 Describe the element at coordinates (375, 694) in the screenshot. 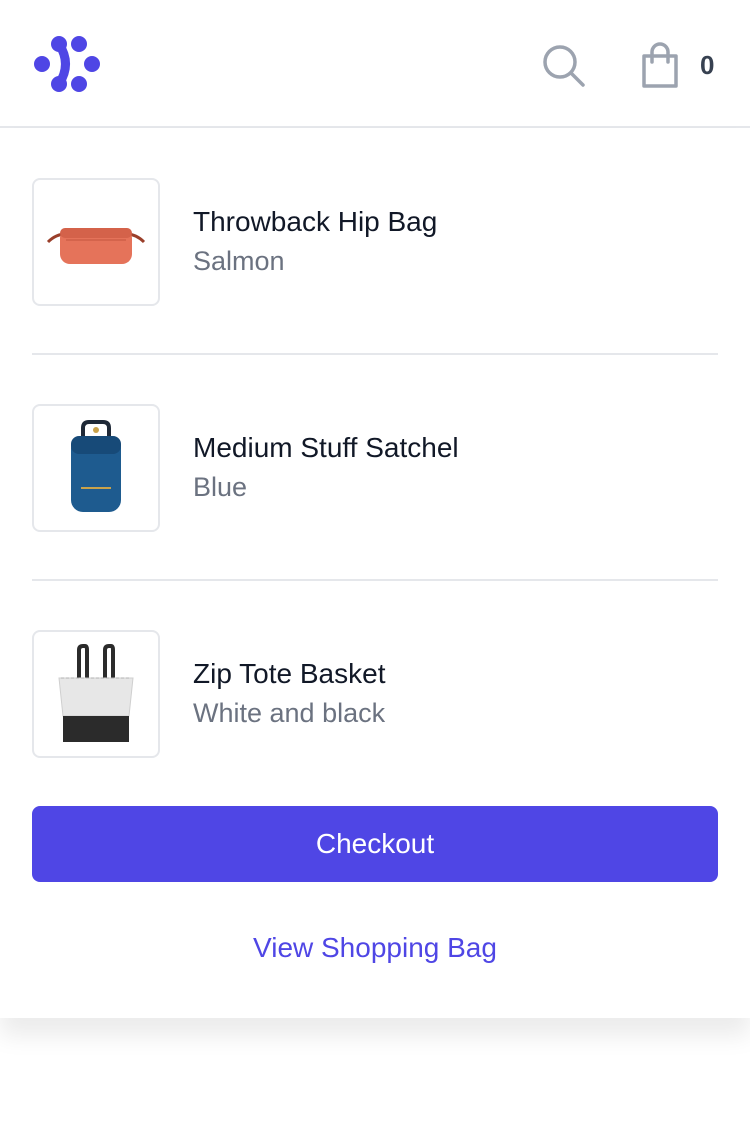

I see `cart-item: Zip Tote Basket White and black` at that location.